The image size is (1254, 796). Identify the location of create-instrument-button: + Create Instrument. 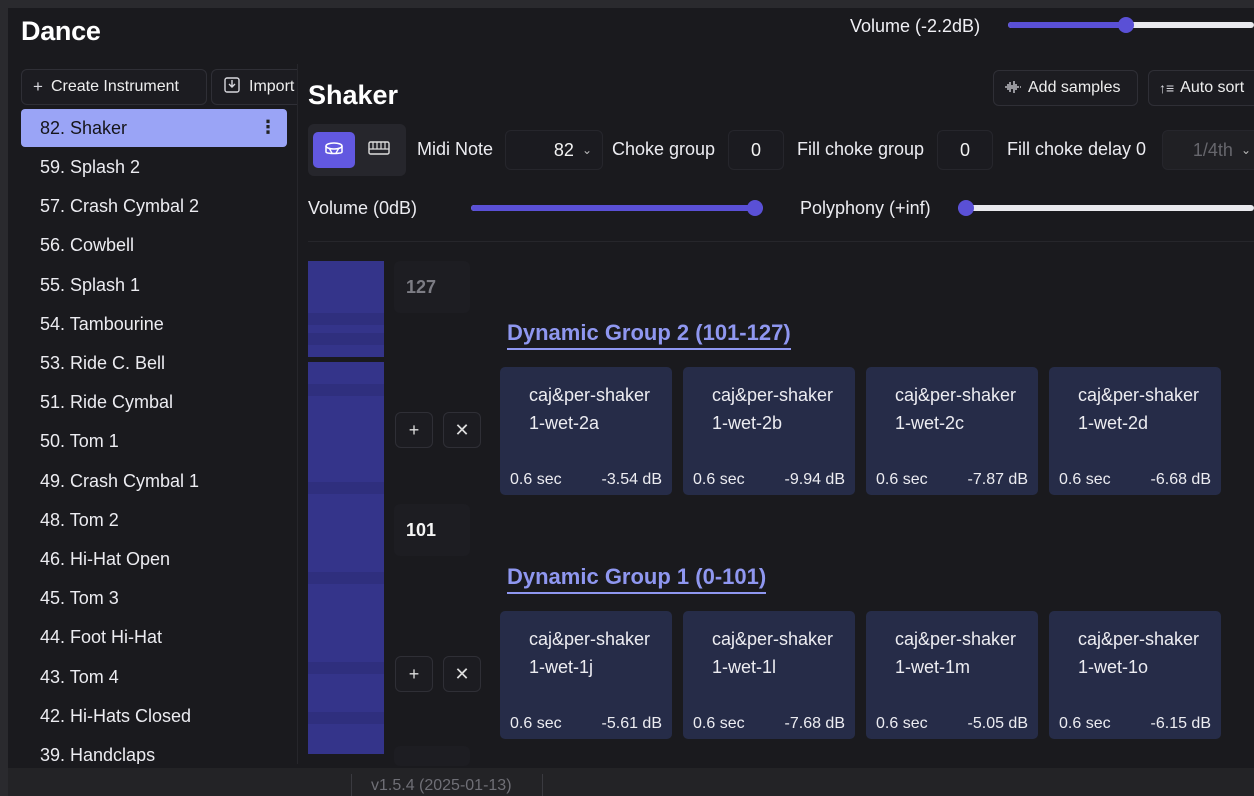
(114, 87).